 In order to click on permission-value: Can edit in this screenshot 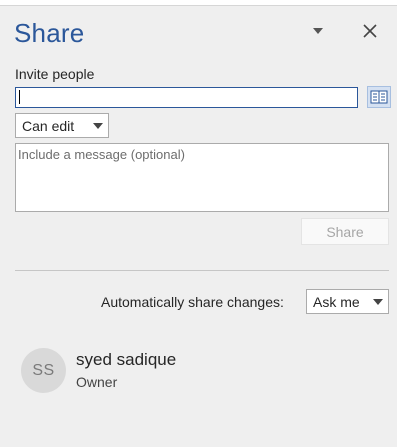, I will do `click(48, 126)`.